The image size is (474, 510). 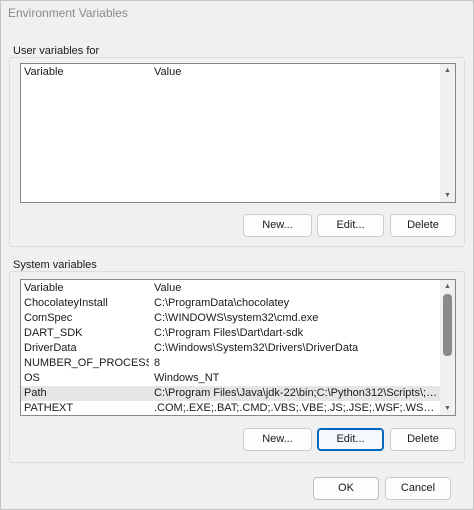 I want to click on variable-value: C:\Program Files\Dart\dart-sdk, so click(x=229, y=333).